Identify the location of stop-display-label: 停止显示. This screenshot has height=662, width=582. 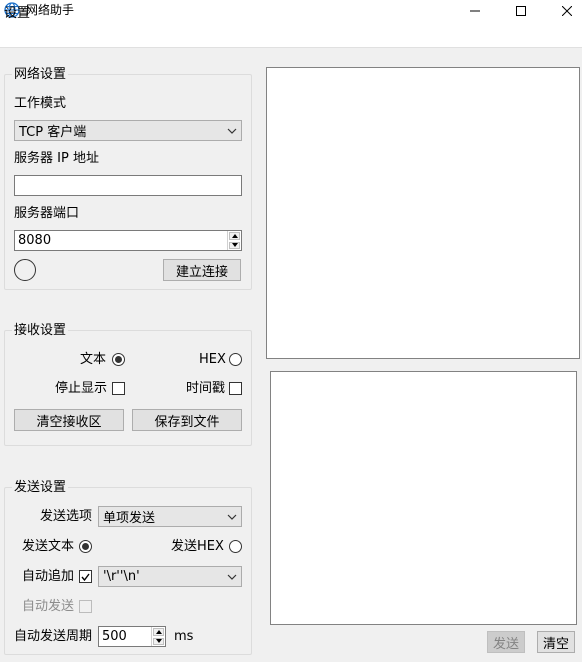
(81, 388).